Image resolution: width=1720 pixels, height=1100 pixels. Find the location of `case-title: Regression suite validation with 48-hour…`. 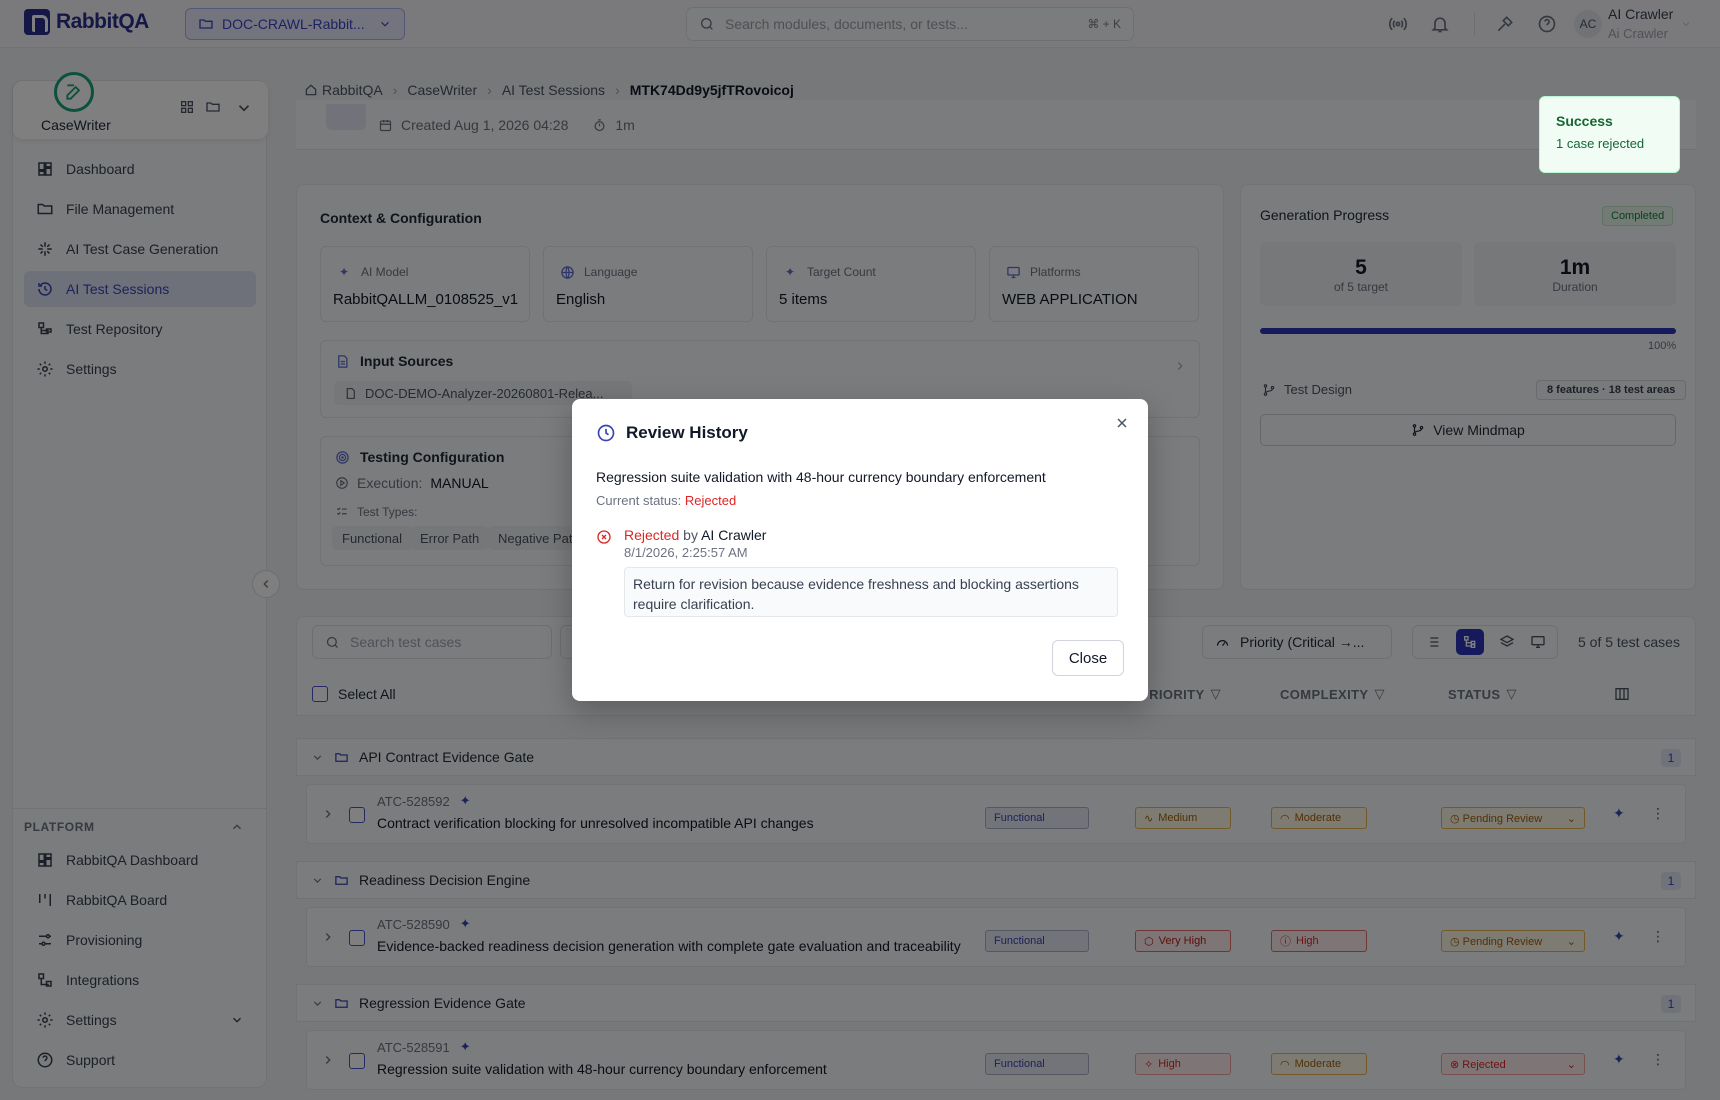

case-title: Regression suite validation with 48-hour… is located at coordinates (821, 477).